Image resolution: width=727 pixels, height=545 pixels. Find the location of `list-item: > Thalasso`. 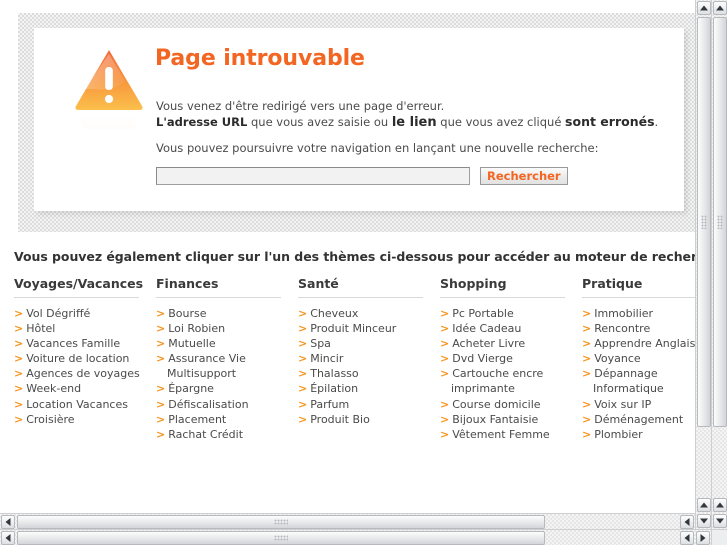

list-item: > Thalasso is located at coordinates (369, 373).